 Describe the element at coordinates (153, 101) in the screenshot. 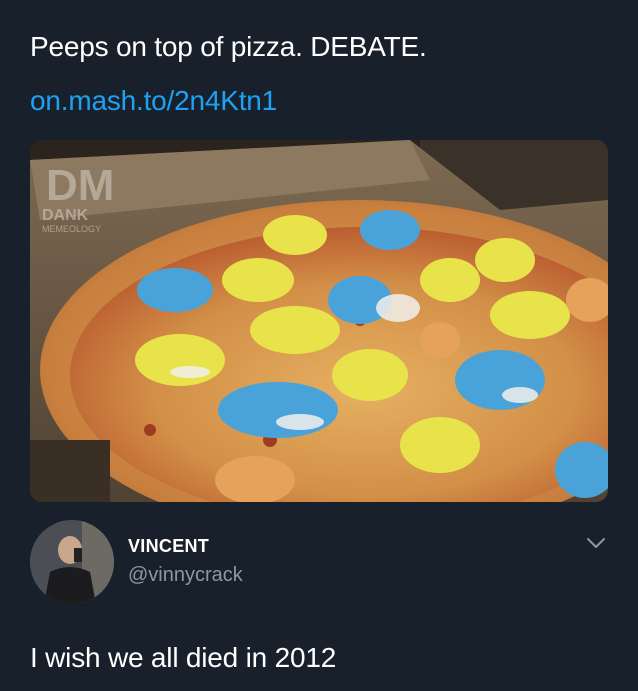

I see `tweet-link: on.mash.to/2n4Ktn1` at that location.